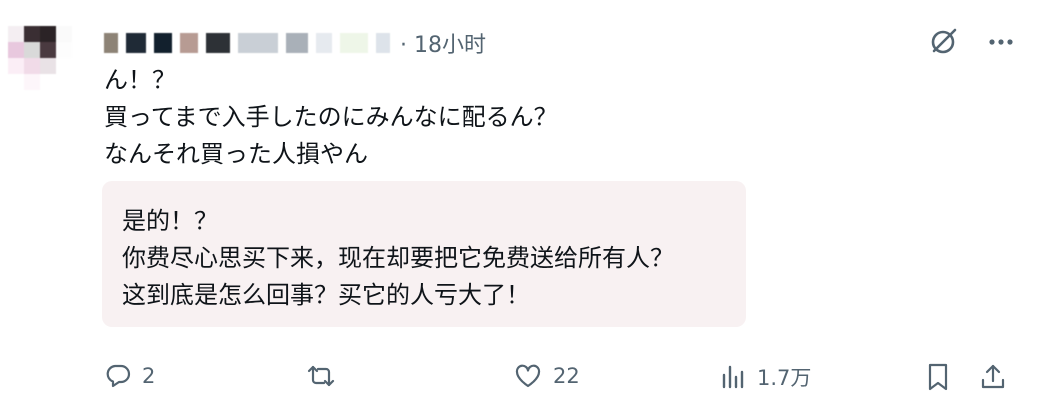 The width and height of the screenshot is (1039, 417). I want to click on bookmark-button, so click(938, 377).